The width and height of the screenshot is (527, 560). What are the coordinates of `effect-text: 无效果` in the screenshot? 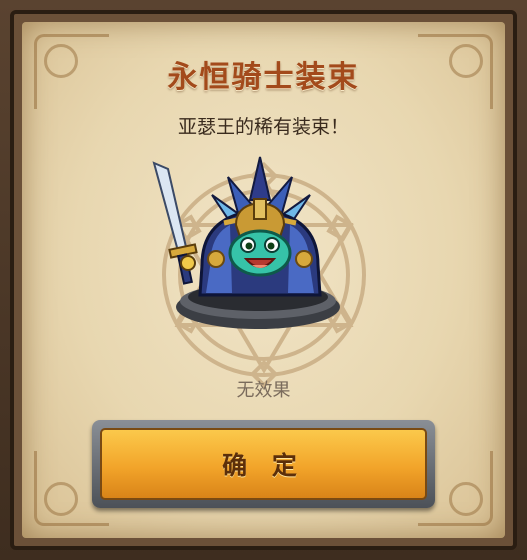 It's located at (263, 390).